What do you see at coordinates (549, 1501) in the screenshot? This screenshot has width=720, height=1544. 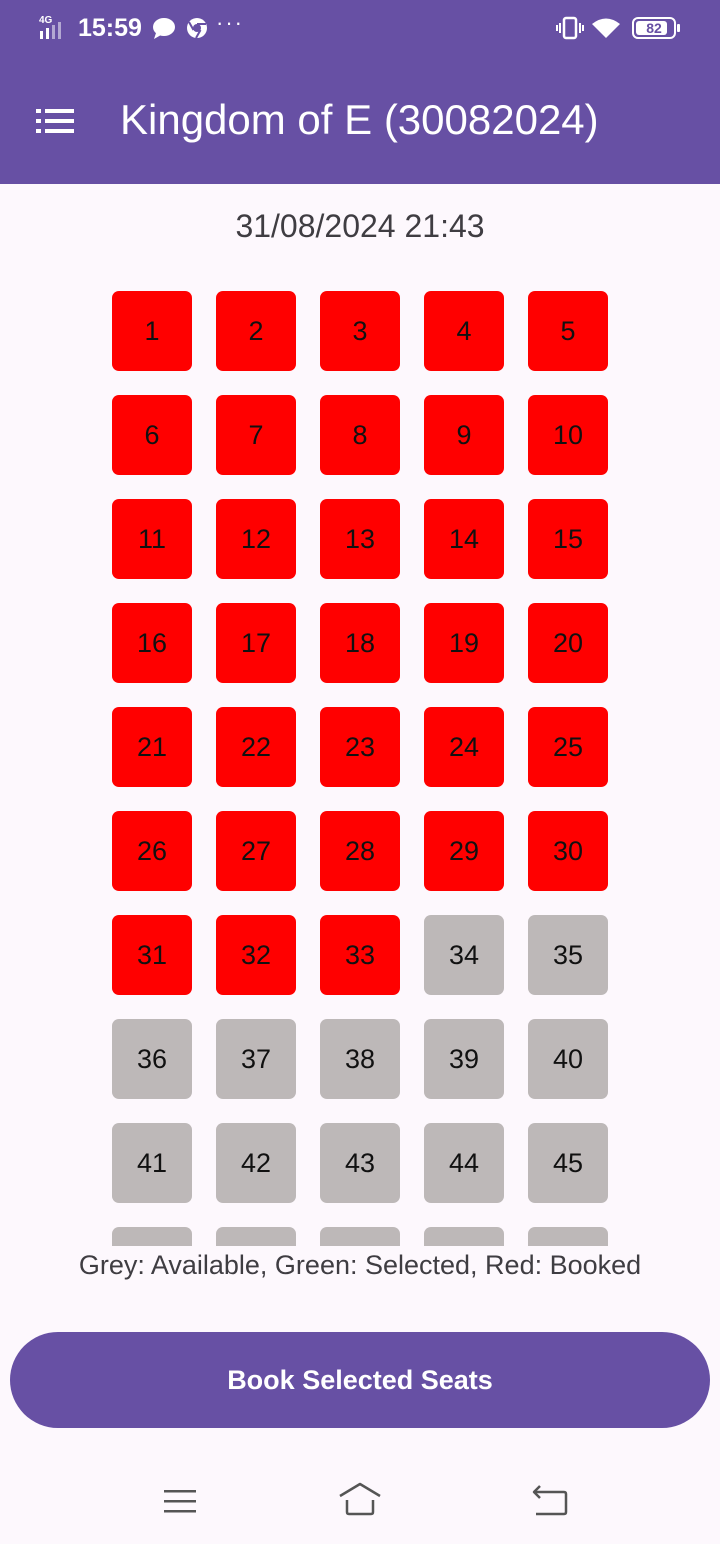 I see `back-icon` at bounding box center [549, 1501].